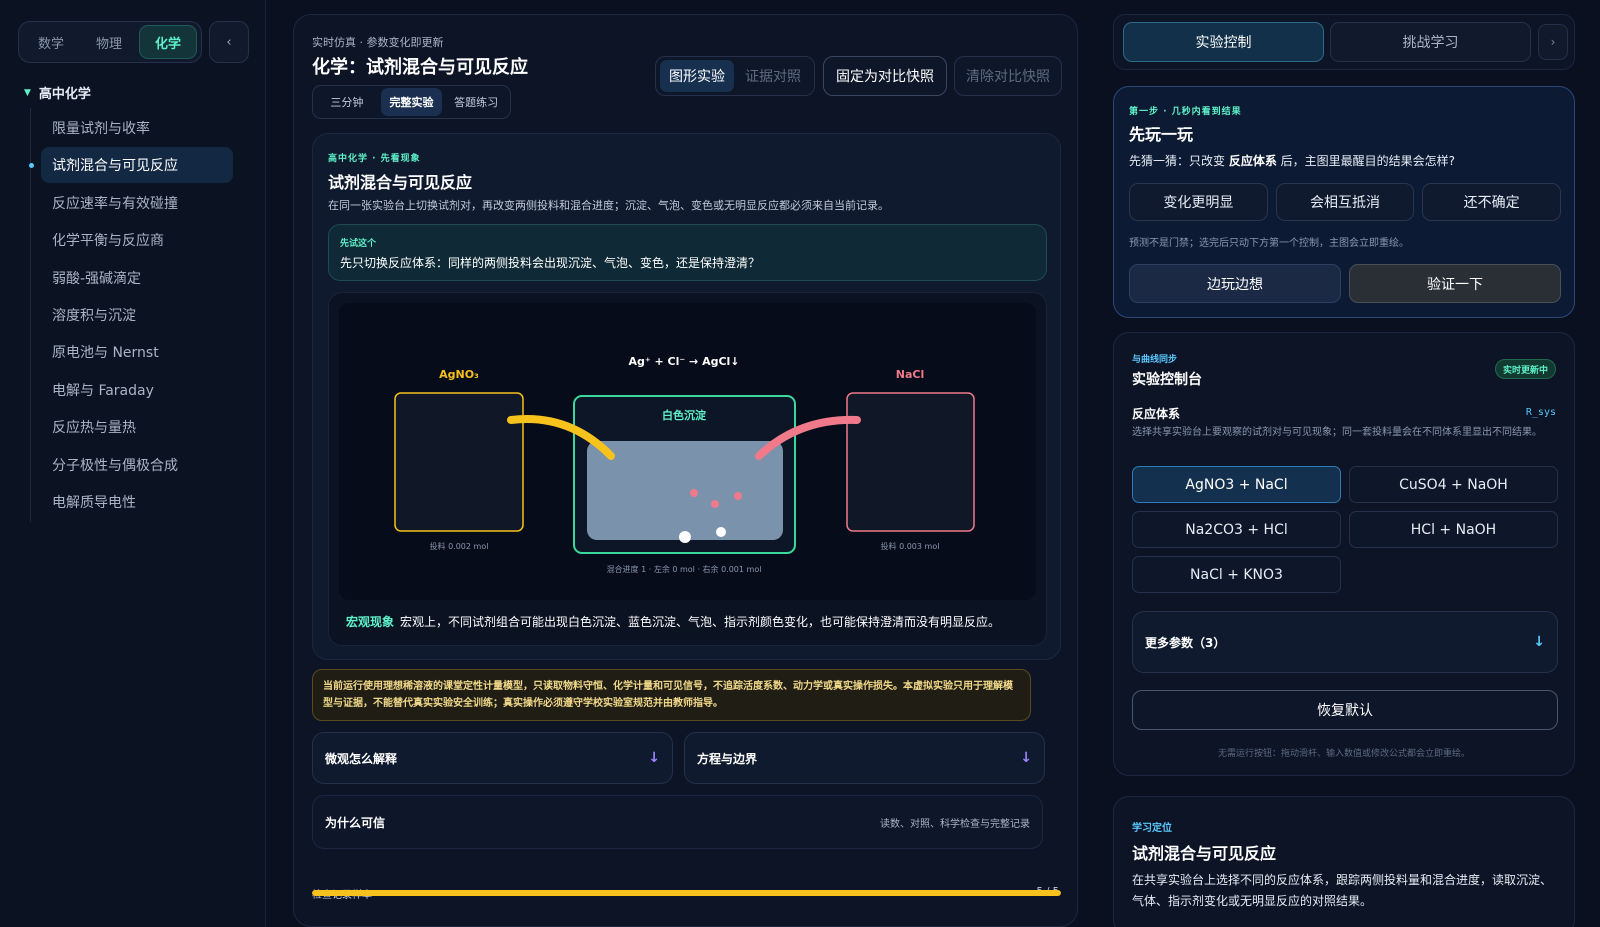  Describe the element at coordinates (137, 427) in the screenshot. I see `topic-item: 反应热与量热` at that location.